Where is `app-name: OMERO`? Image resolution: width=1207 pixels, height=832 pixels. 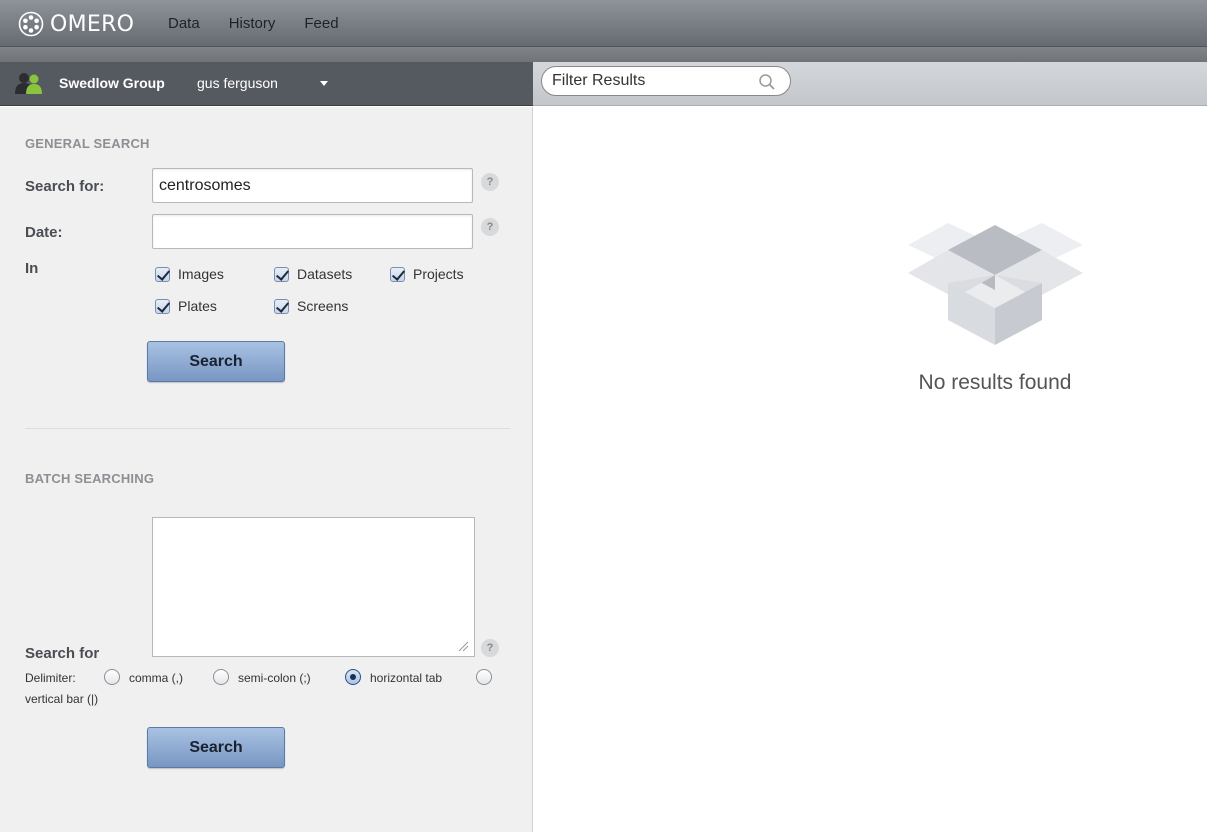 app-name: OMERO is located at coordinates (92, 24).